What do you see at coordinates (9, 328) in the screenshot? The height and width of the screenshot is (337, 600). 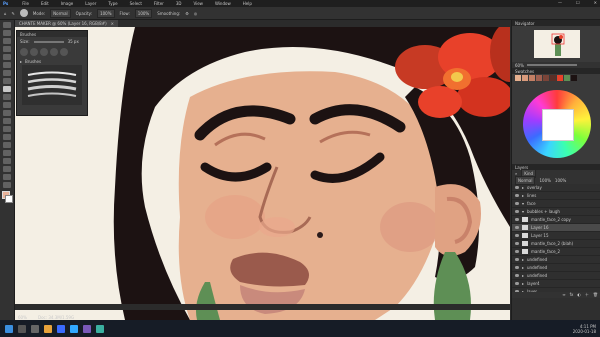 I see `start-icon` at bounding box center [9, 328].